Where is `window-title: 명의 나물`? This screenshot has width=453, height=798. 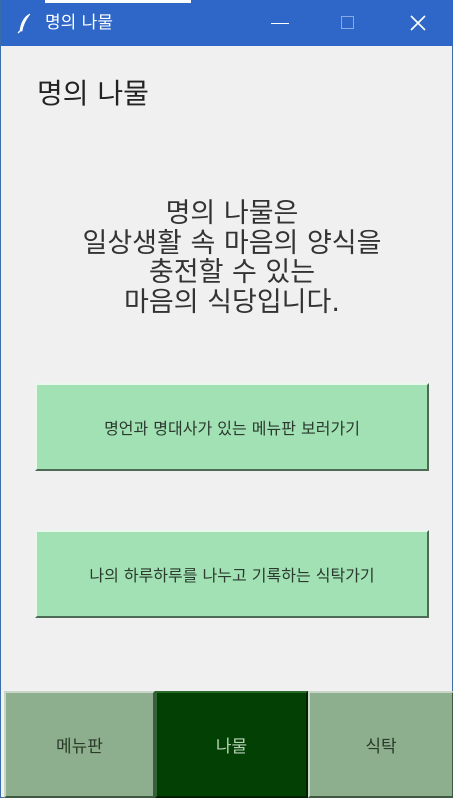
window-title: 명의 나물 is located at coordinates (79, 23).